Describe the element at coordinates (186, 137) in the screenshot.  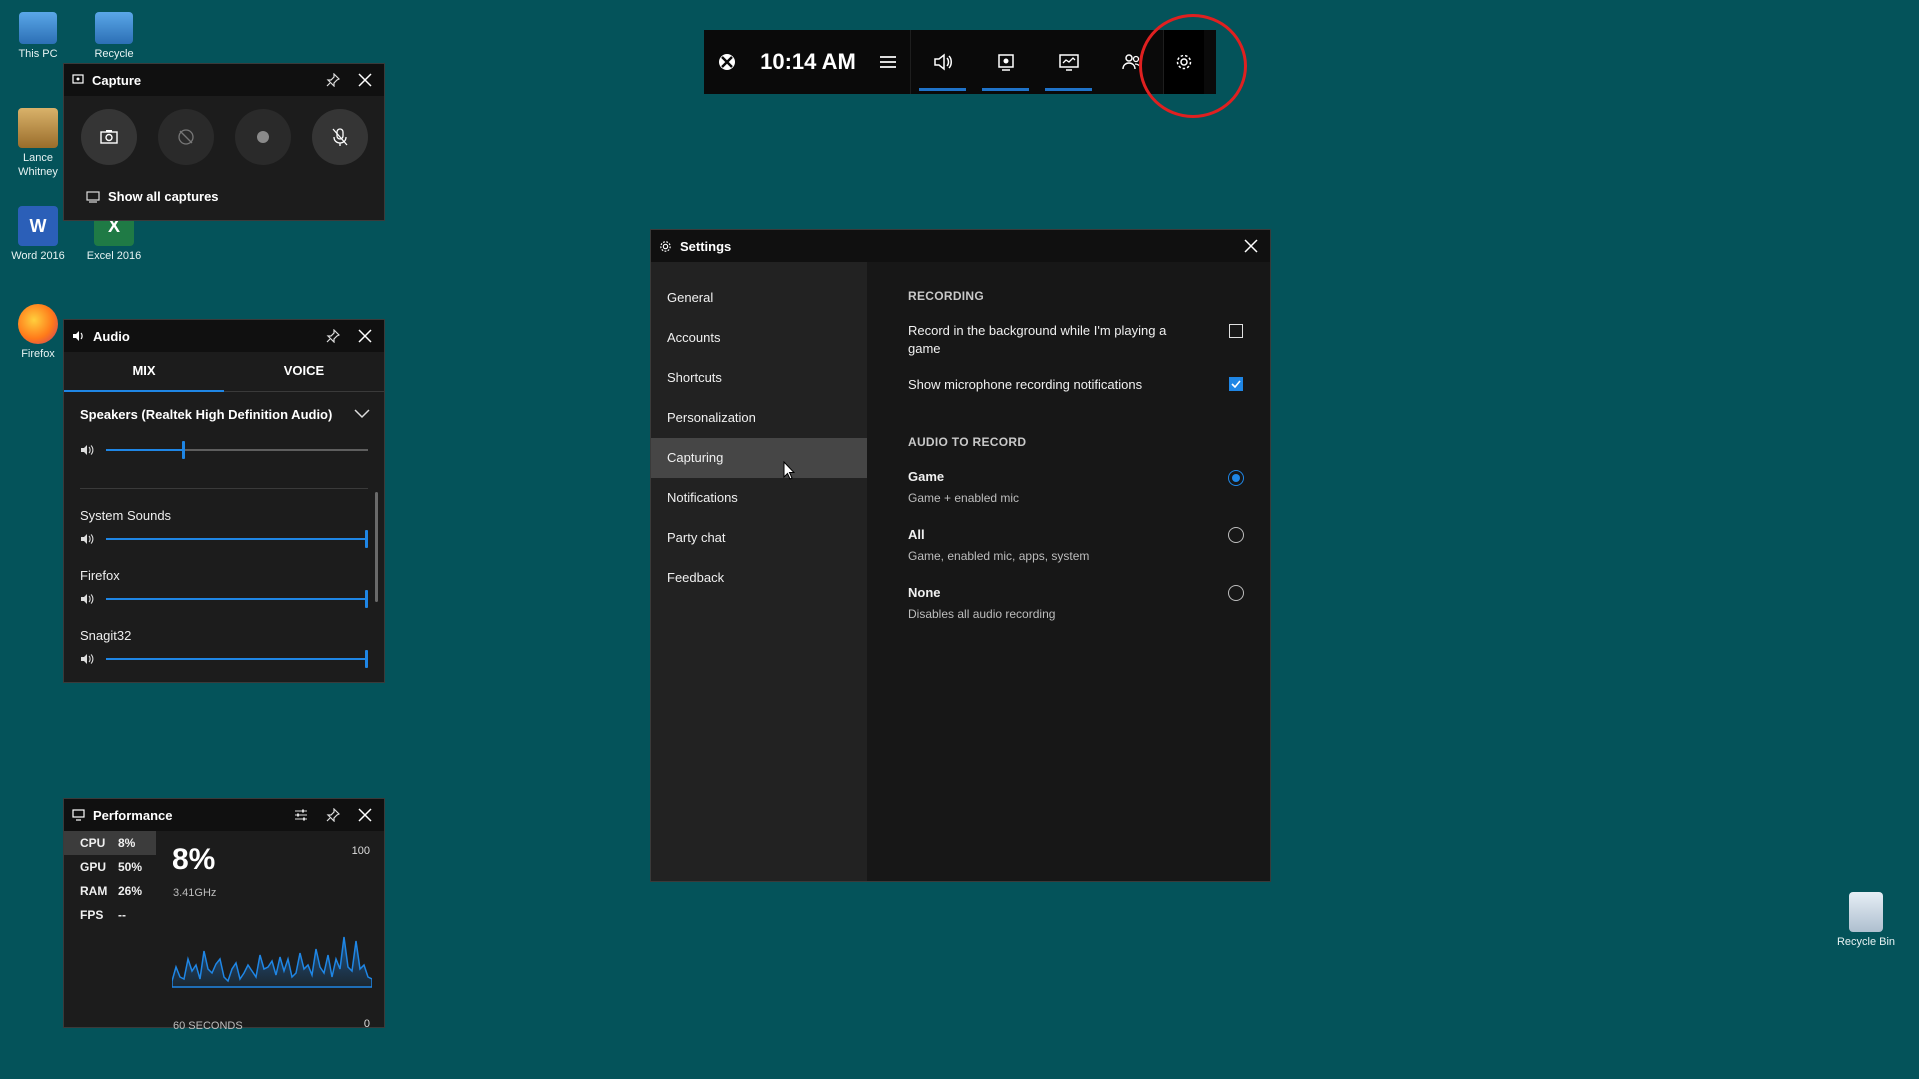
I see `record-last-button` at that location.